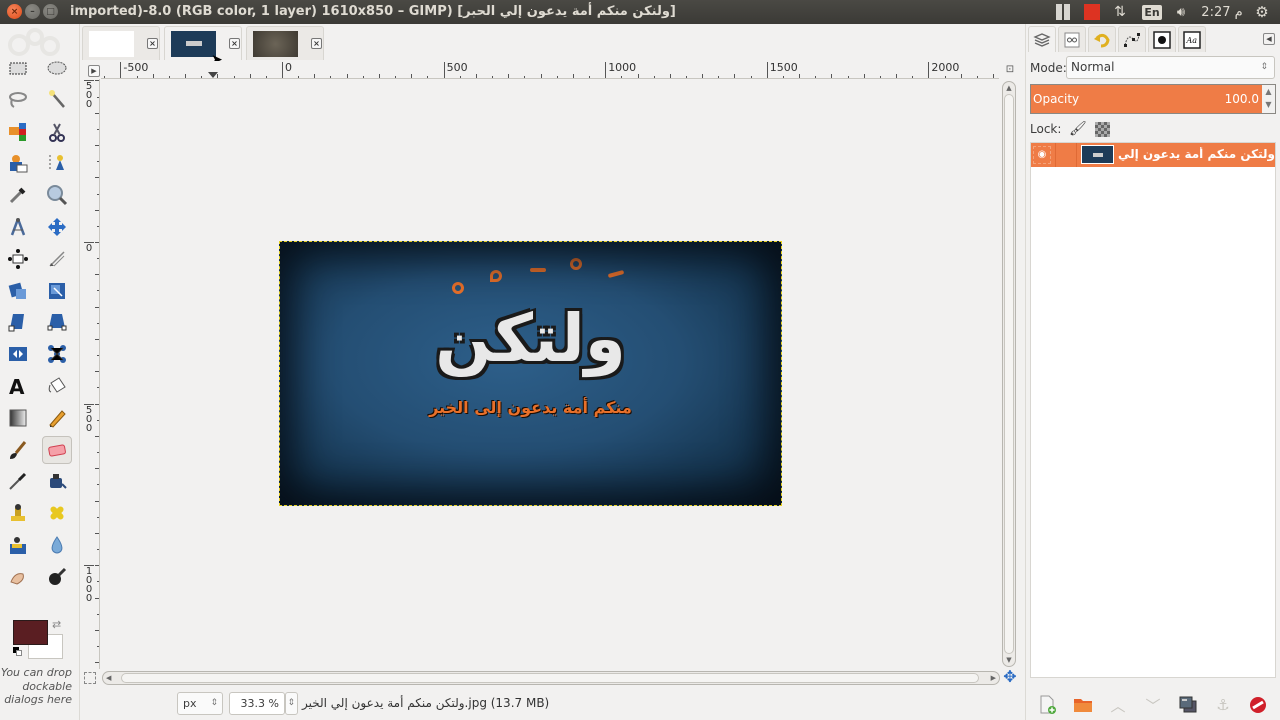  I want to click on tool-dodge-burn, so click(57, 577).